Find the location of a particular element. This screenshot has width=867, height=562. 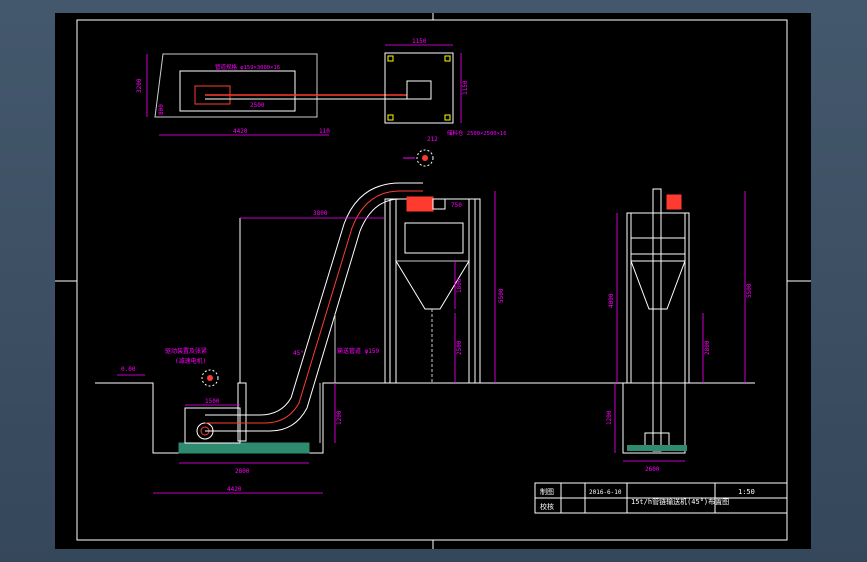

plan-pit-outline is located at coordinates (236, 85).